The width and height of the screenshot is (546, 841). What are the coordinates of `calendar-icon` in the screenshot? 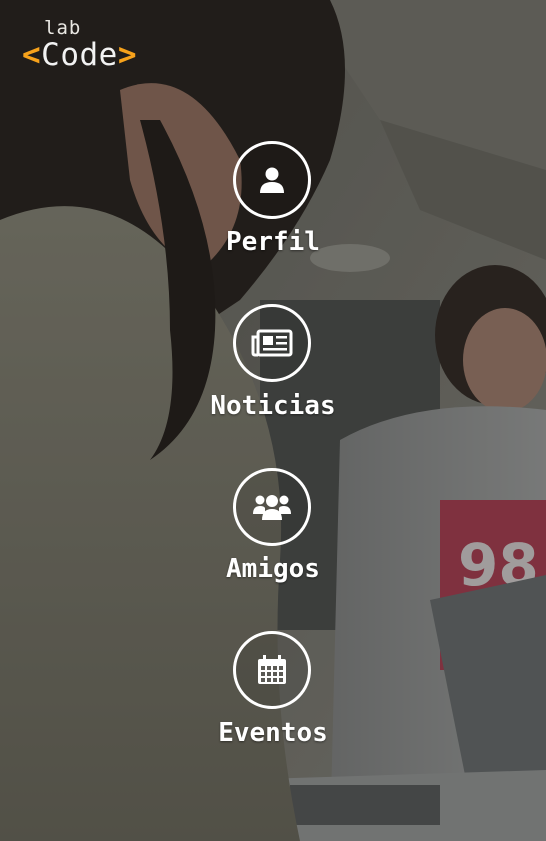 It's located at (272, 669).